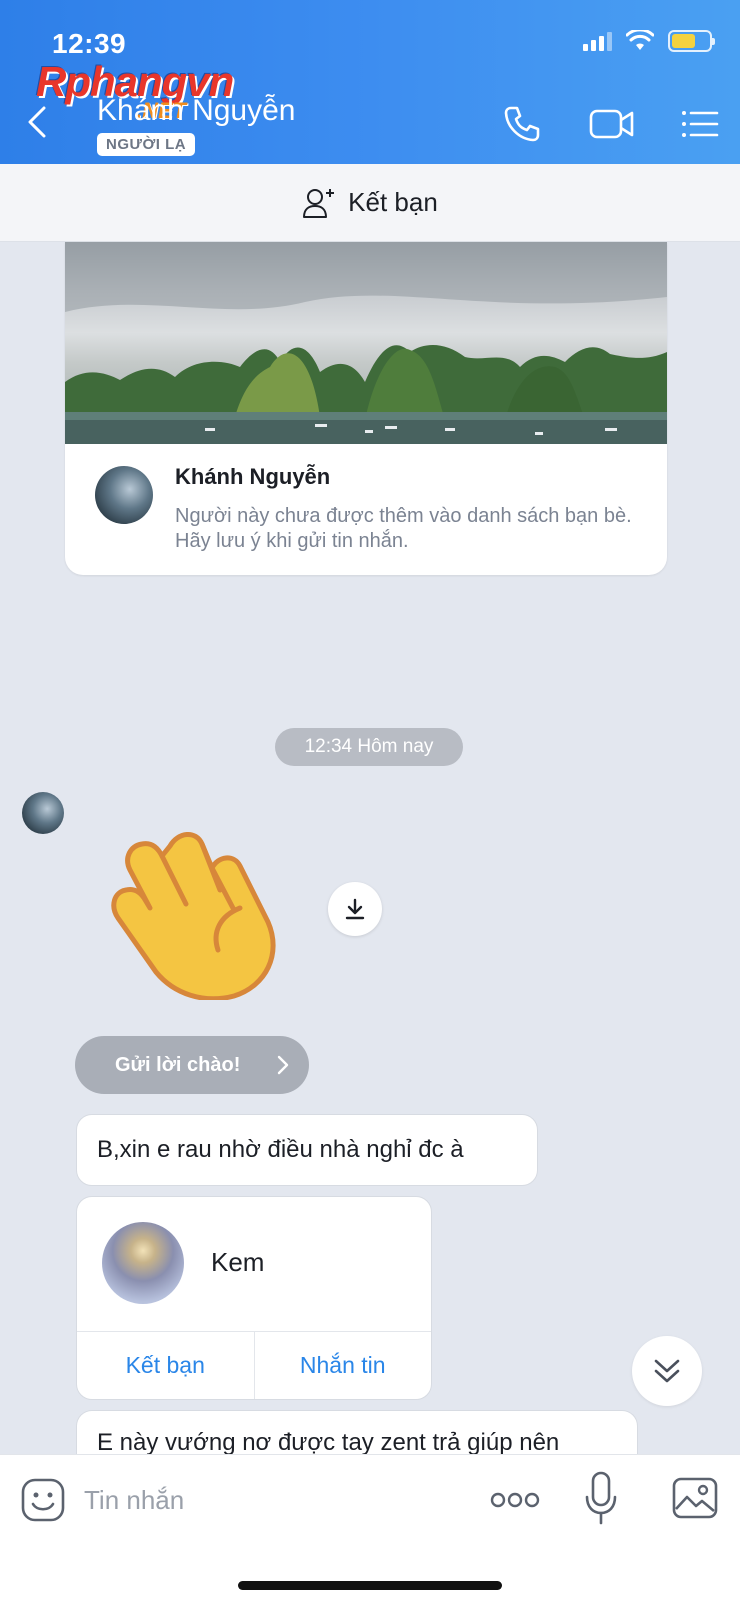  I want to click on voice-call-button, so click(522, 124).